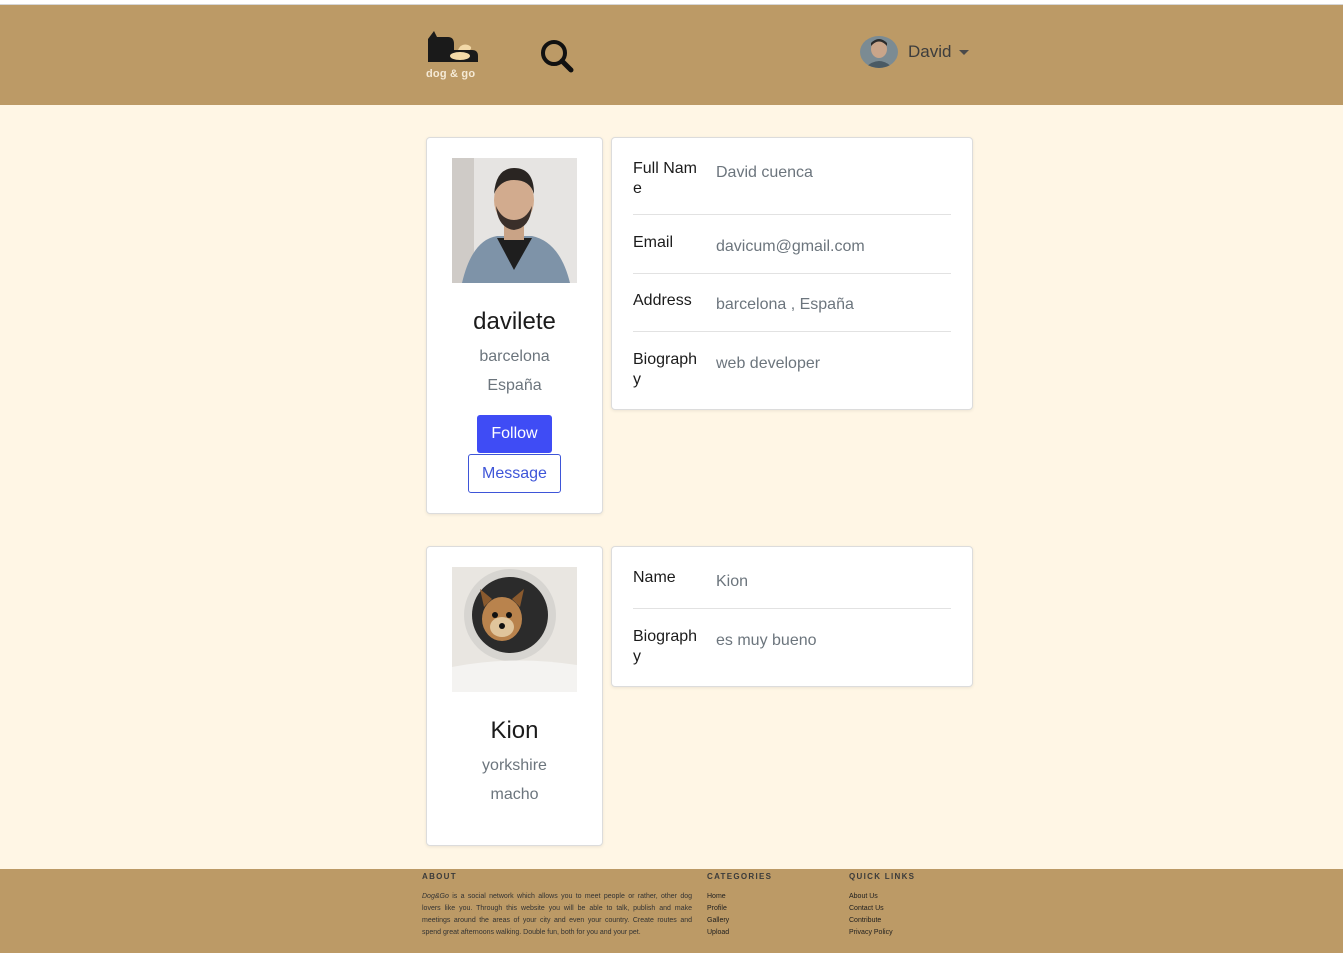 The image size is (1343, 953). What do you see at coordinates (871, 921) in the screenshot?
I see `footer-link-contribute: Contribute` at bounding box center [871, 921].